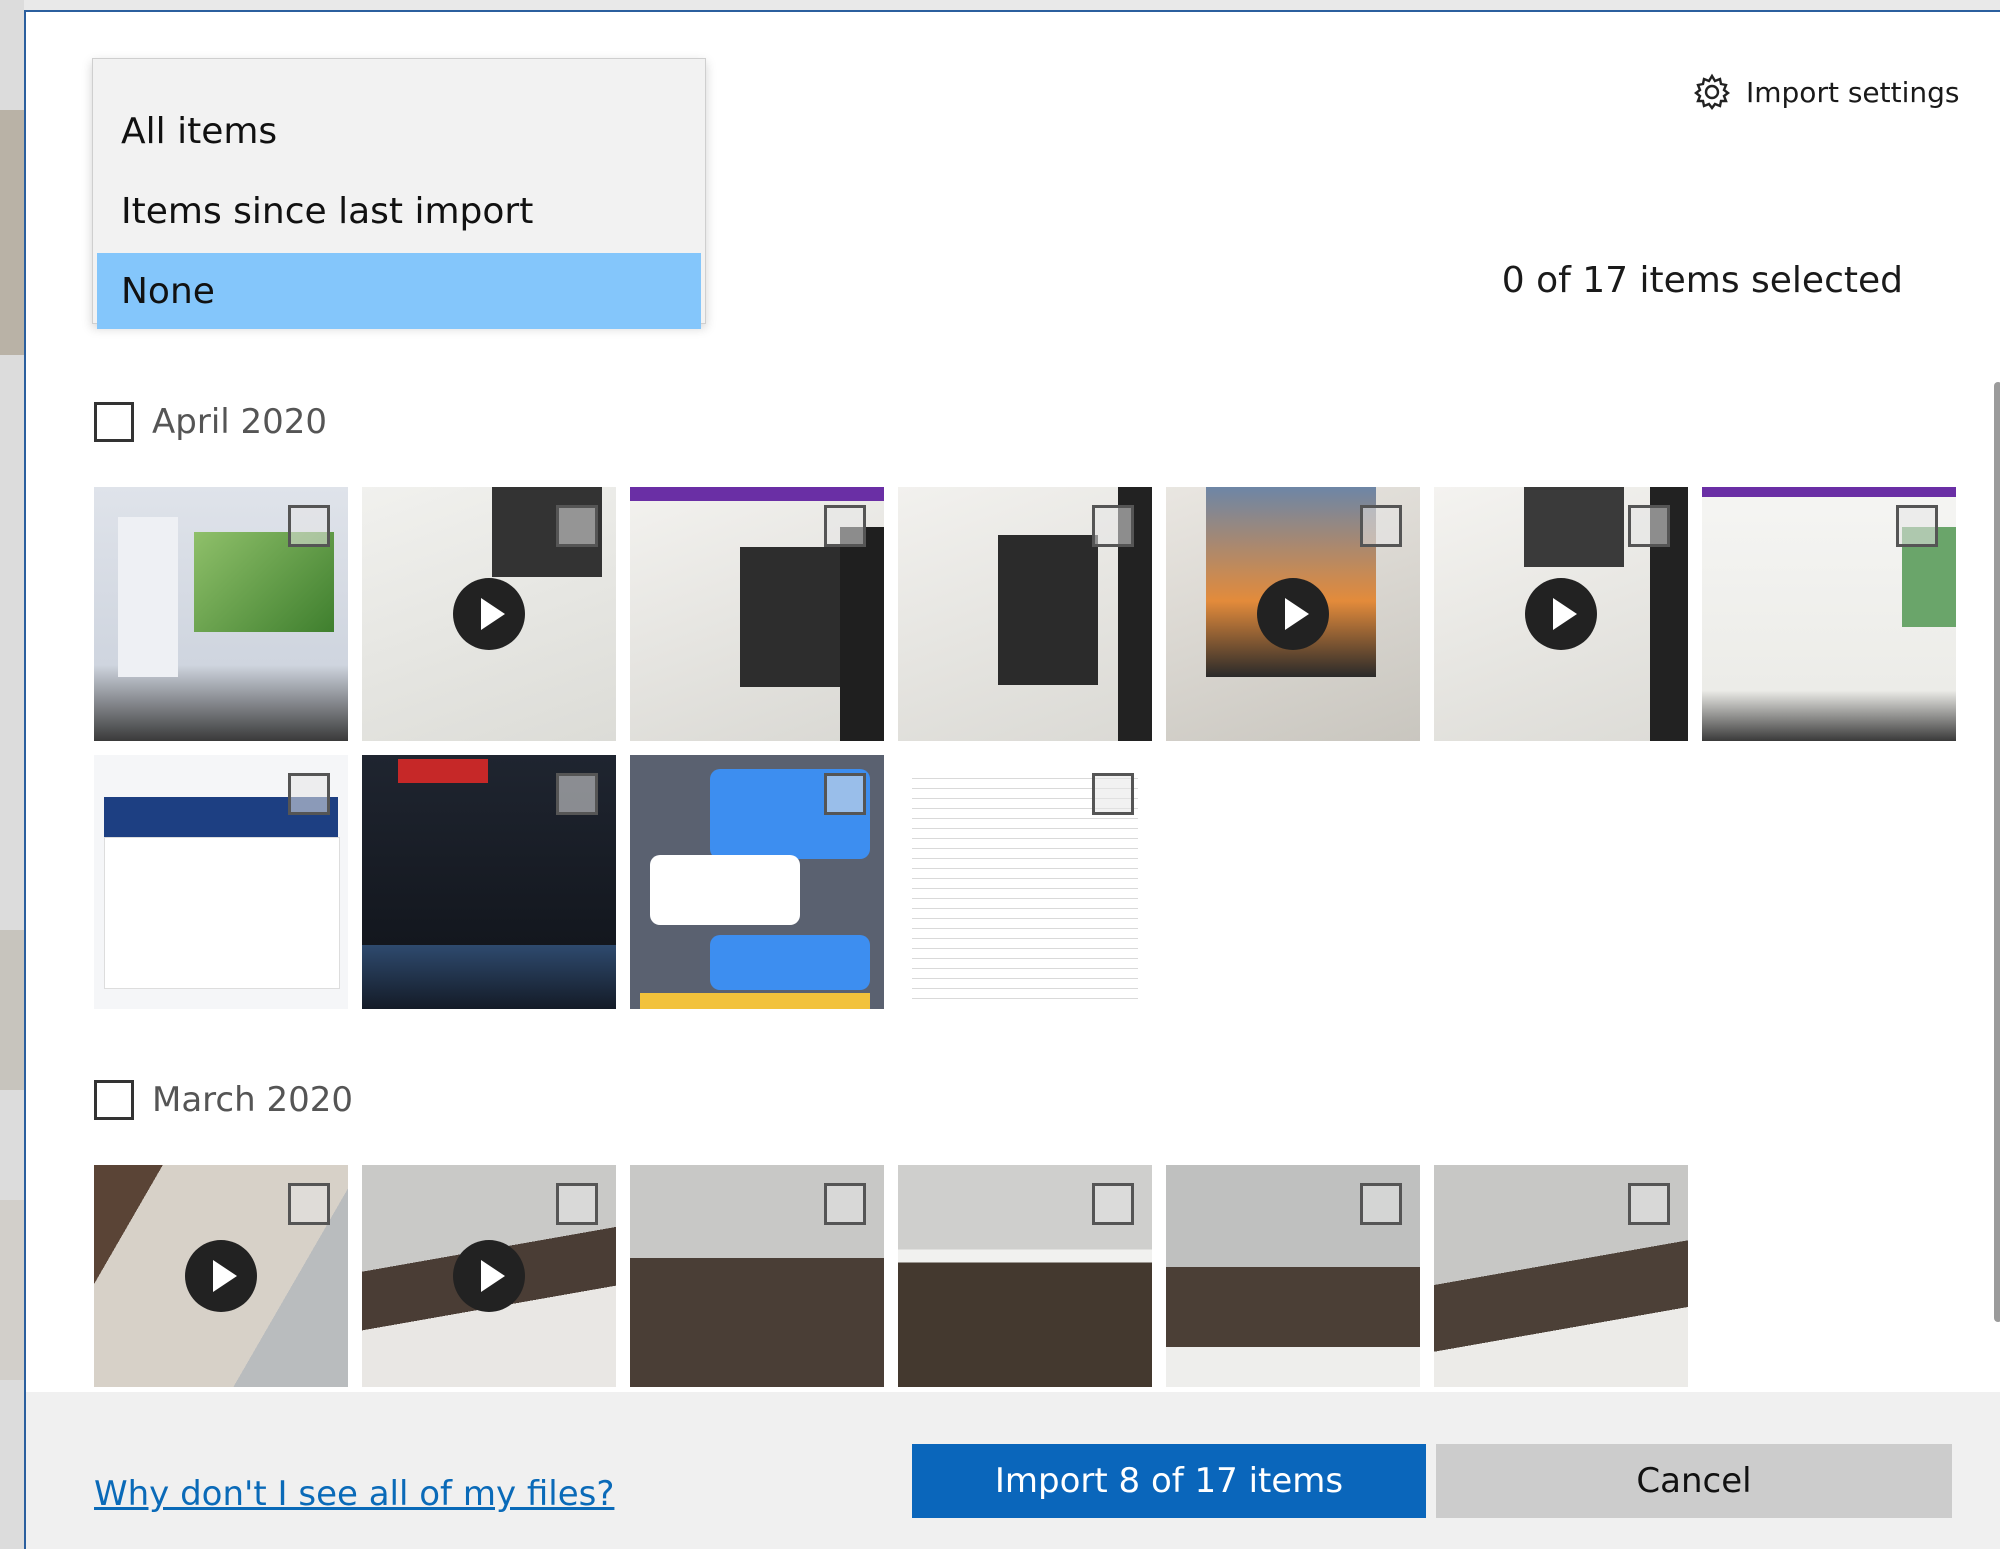 The height and width of the screenshot is (1549, 2000). Describe the element at coordinates (1702, 280) in the screenshot. I see `selection-count: 0 of 17 items selected` at that location.